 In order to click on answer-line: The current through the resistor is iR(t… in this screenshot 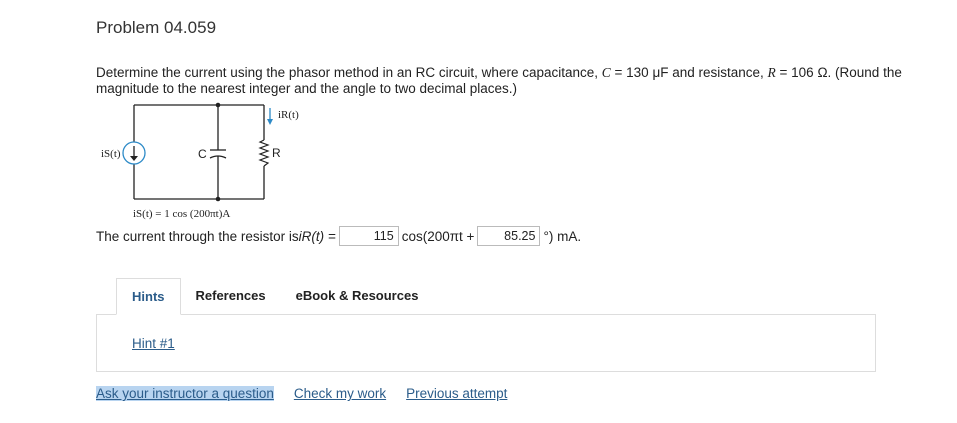, I will do `click(338, 236)`.